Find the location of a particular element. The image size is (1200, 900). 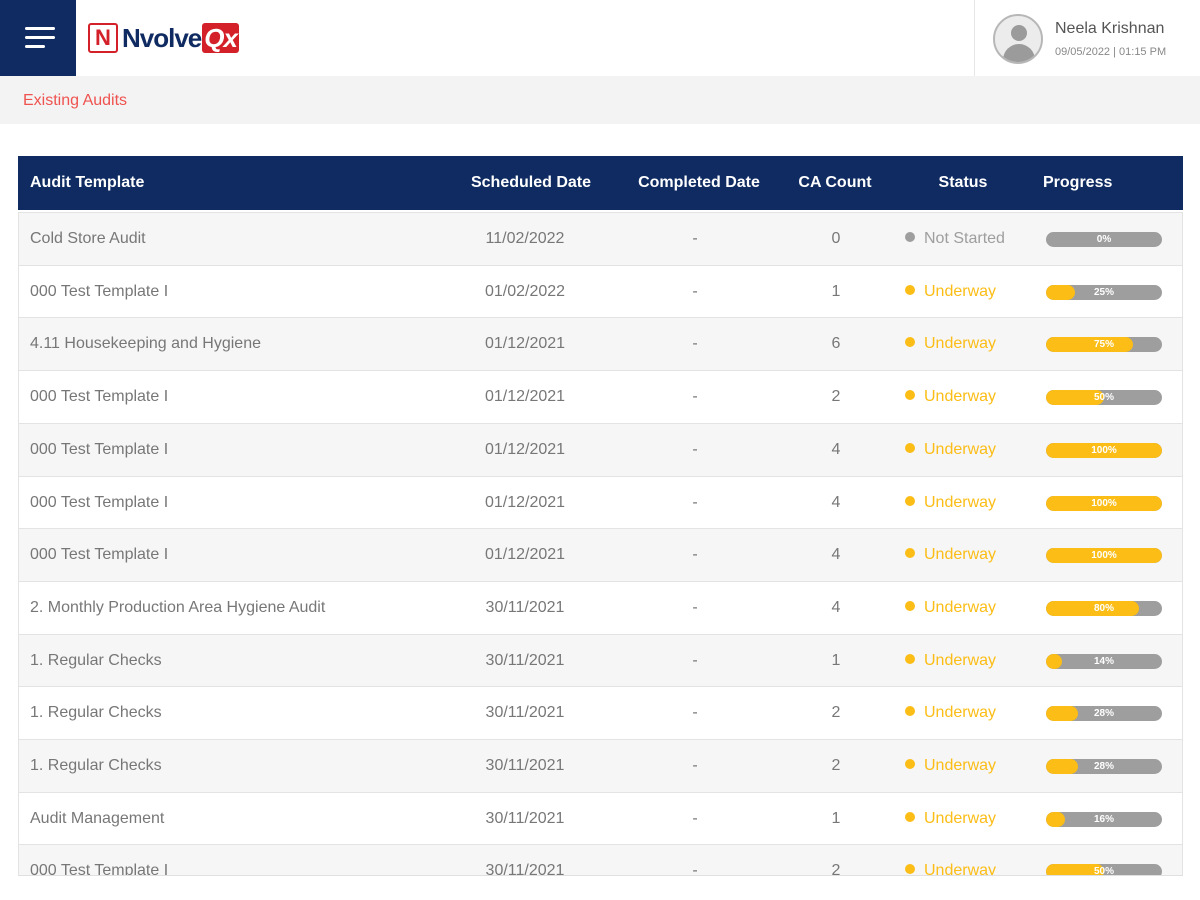

col-completed-date: Completed Date is located at coordinates (699, 183).